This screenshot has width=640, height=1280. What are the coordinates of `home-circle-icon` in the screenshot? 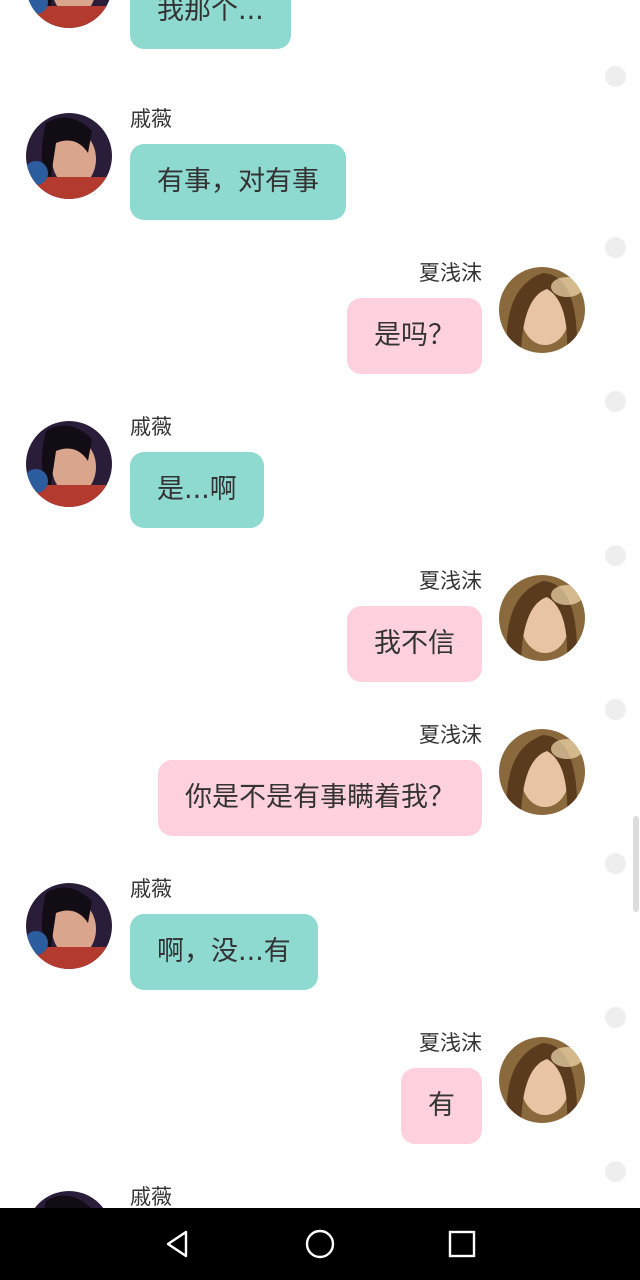 It's located at (320, 1244).